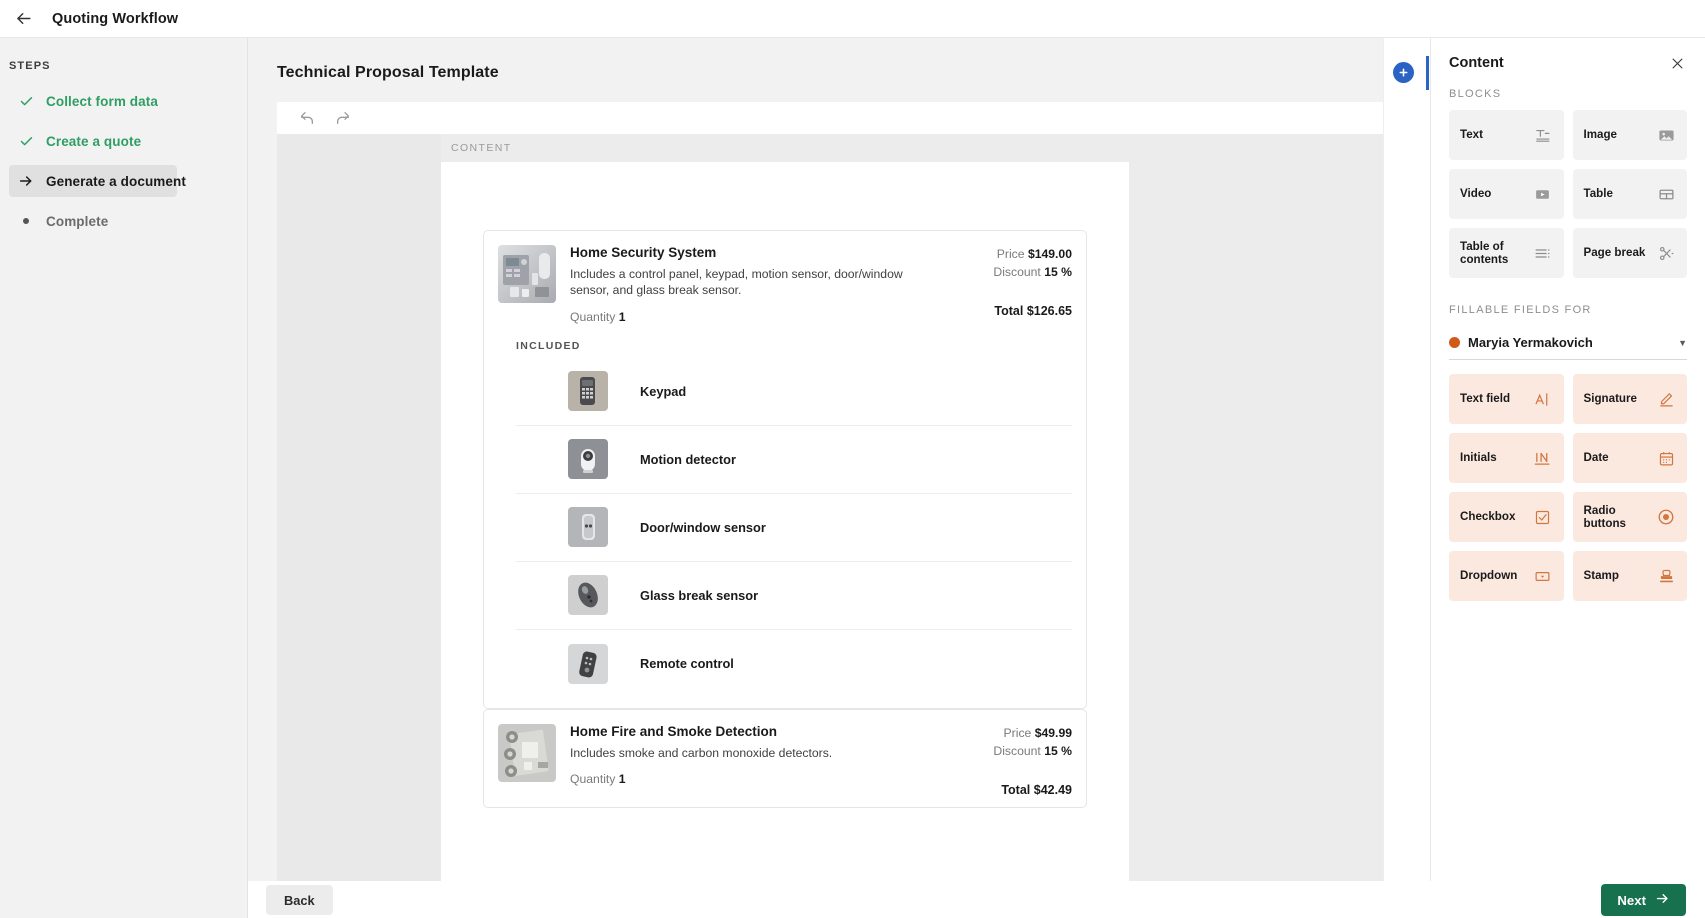  What do you see at coordinates (1506, 458) in the screenshot?
I see `field-initials: Initials` at bounding box center [1506, 458].